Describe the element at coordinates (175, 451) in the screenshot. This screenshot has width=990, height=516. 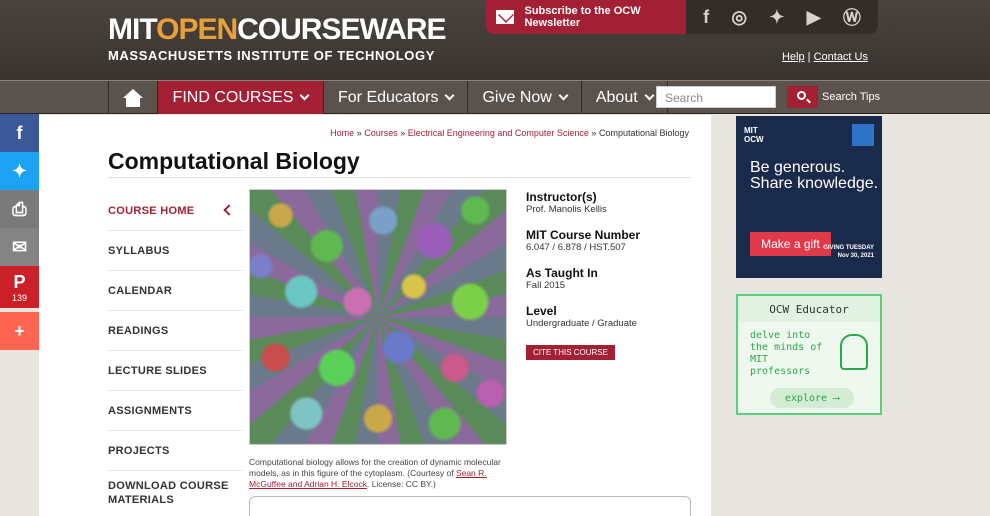
I see `course-nav-projects: PROJECTS` at that location.